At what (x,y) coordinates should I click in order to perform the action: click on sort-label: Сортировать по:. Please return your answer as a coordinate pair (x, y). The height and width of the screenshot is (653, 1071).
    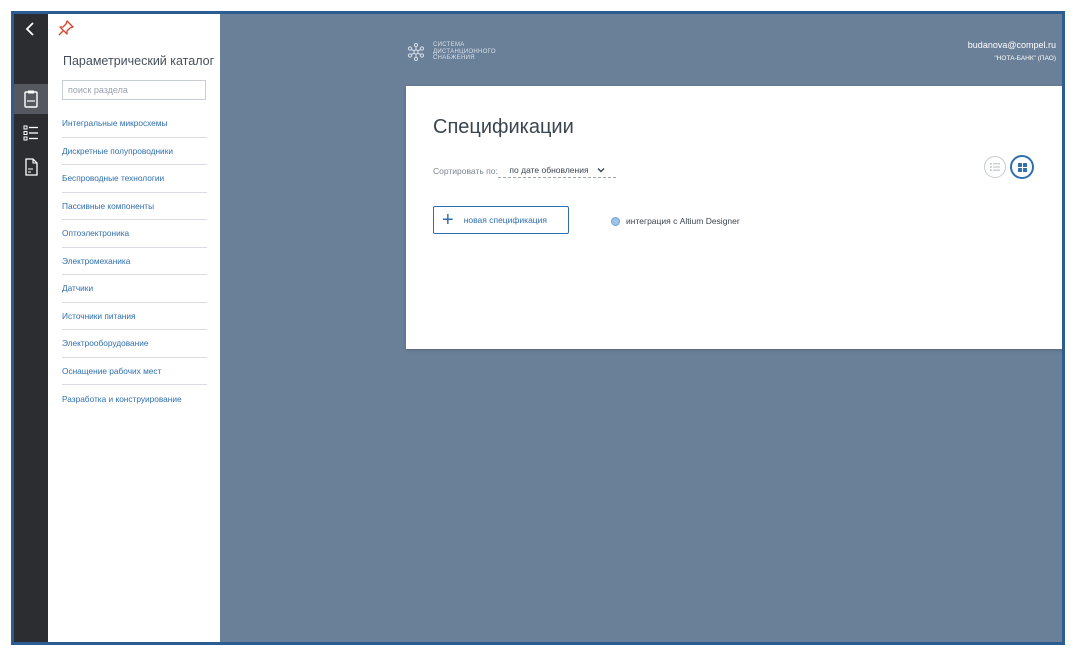
    Looking at the image, I should click on (465, 171).